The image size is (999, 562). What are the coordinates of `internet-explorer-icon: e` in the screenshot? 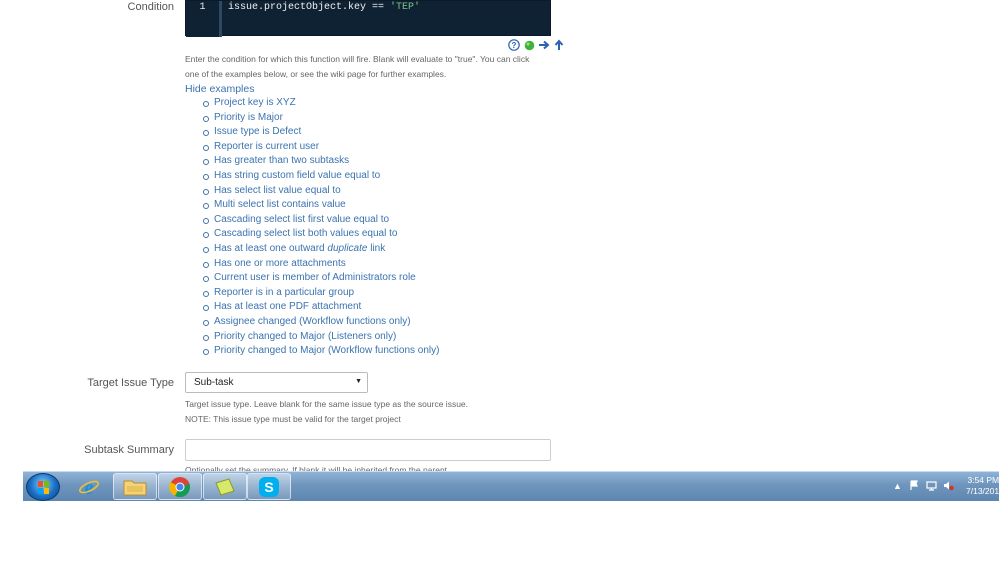 It's located at (89, 487).